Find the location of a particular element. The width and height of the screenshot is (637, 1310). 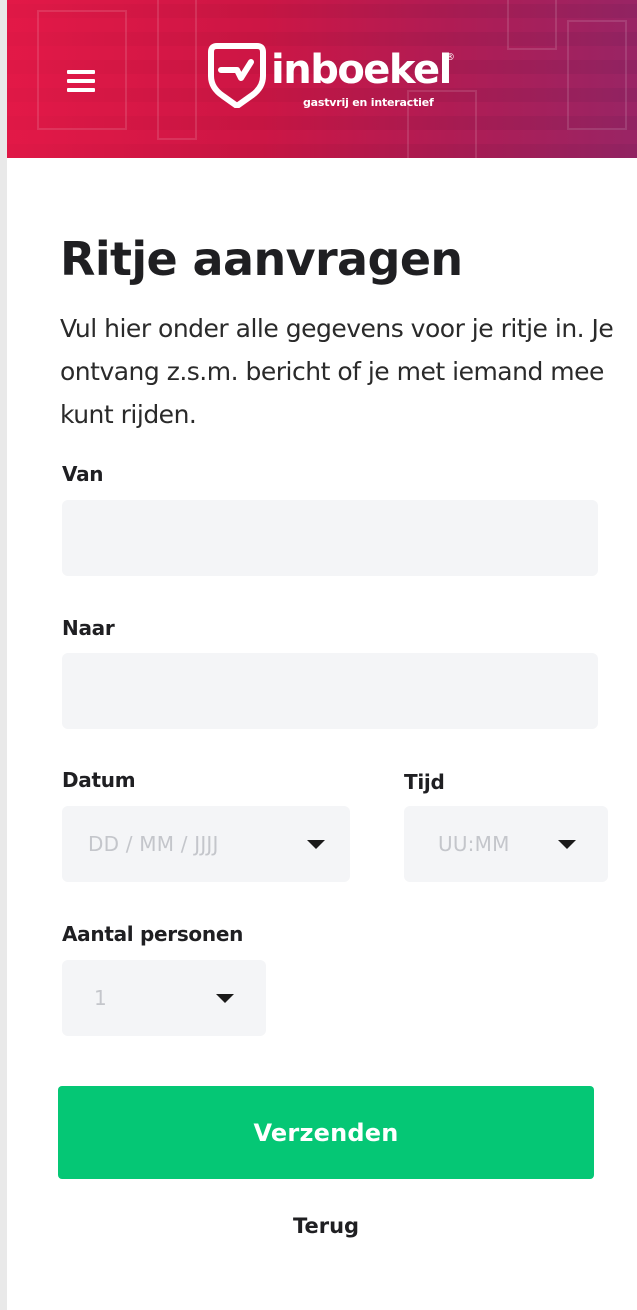

to-input is located at coordinates (330, 691).